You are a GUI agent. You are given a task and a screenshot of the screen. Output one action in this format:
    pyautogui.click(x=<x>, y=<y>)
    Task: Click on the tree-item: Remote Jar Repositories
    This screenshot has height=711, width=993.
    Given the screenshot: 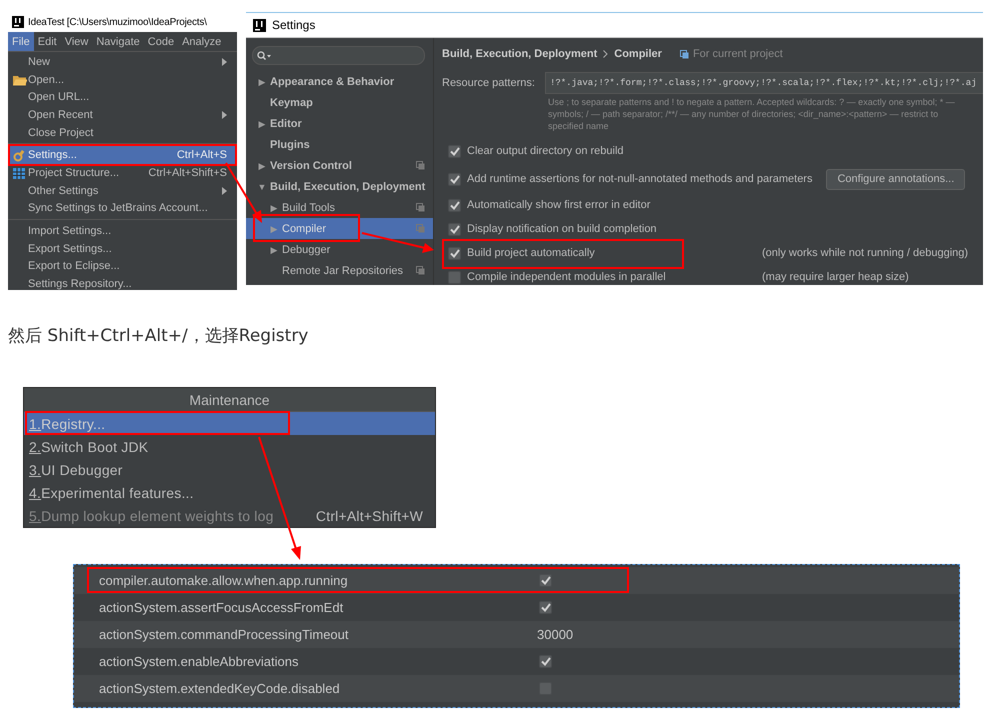 What is the action you would take?
    pyautogui.click(x=339, y=270)
    